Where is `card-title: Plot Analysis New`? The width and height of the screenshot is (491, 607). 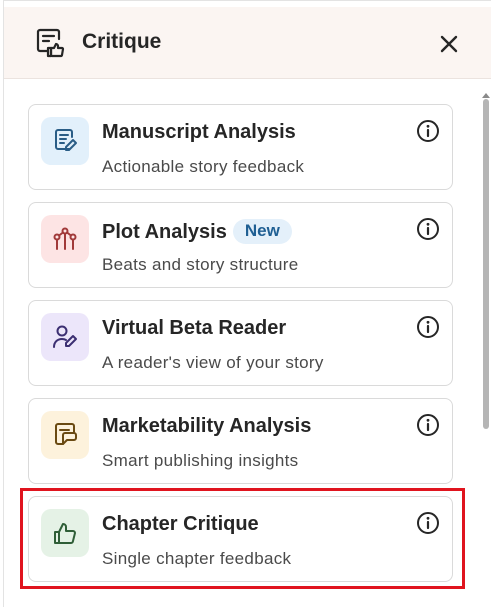 card-title: Plot Analysis New is located at coordinates (197, 231).